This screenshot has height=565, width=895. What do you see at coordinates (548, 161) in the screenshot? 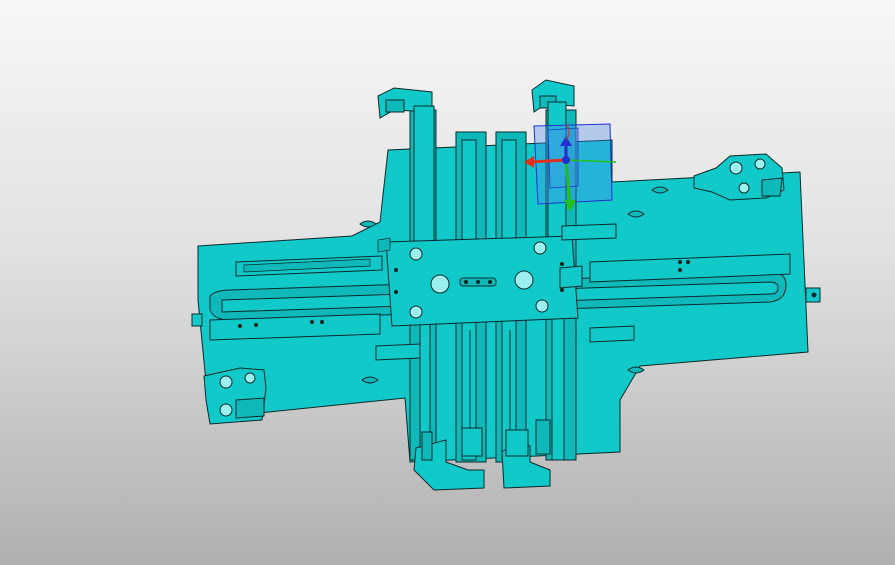
I see `x-axis-handle` at bounding box center [548, 161].